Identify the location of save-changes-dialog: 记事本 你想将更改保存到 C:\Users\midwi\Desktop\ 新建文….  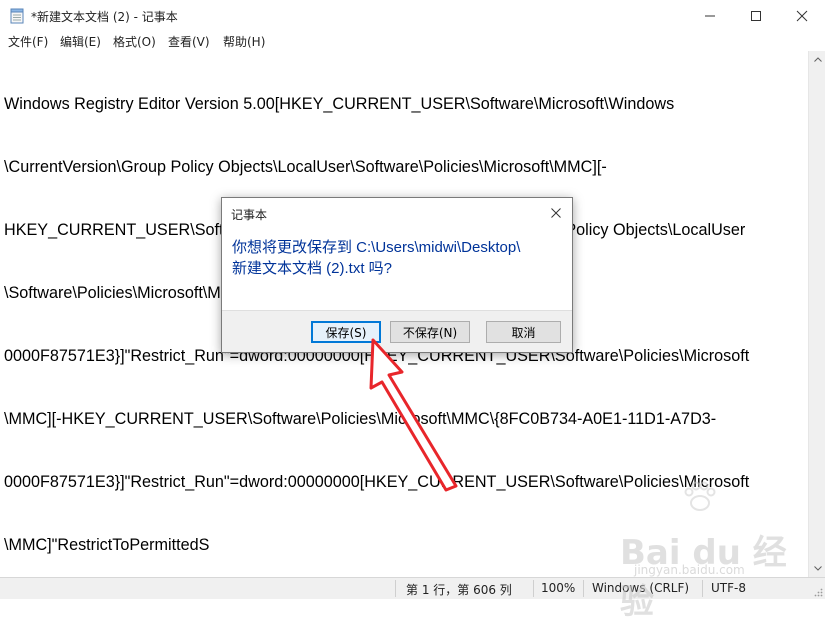
(397, 275).